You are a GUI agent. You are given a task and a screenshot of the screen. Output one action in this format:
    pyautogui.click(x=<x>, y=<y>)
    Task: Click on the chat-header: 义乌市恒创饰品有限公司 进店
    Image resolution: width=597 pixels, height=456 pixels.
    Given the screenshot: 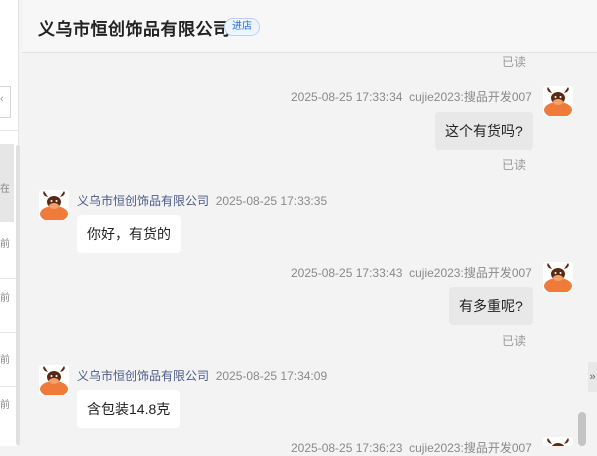 What is the action you would take?
    pyautogui.click(x=309, y=26)
    